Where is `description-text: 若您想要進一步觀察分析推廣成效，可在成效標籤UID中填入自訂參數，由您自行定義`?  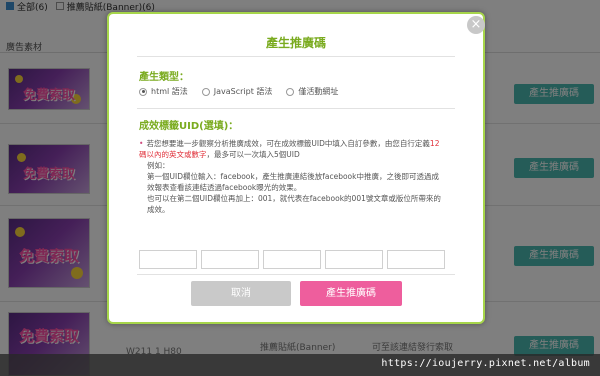
description-text: 若您想要進一步觀察分析推廣成效，可在成效標籤UID中填入自訂參數，由您自行定義 is located at coordinates (288, 143).